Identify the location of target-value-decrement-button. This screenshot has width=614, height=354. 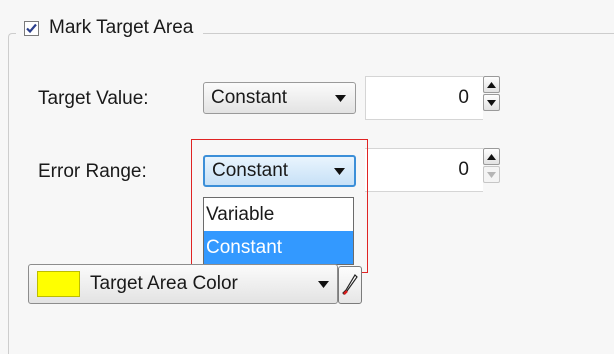
(491, 102).